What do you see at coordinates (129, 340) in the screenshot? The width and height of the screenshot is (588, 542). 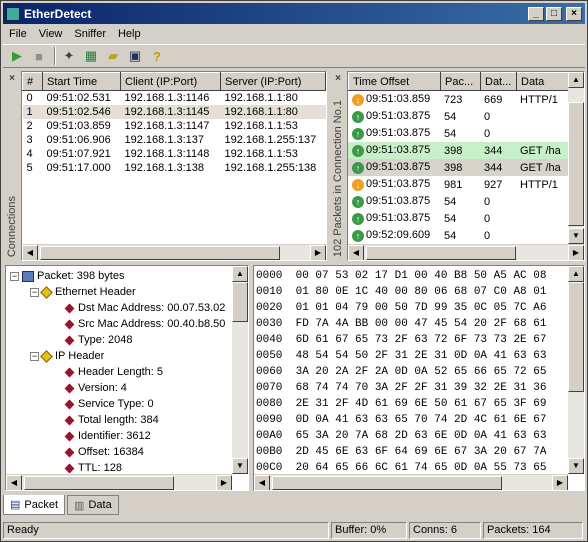 I see `tree-node-field: Type: 2048` at bounding box center [129, 340].